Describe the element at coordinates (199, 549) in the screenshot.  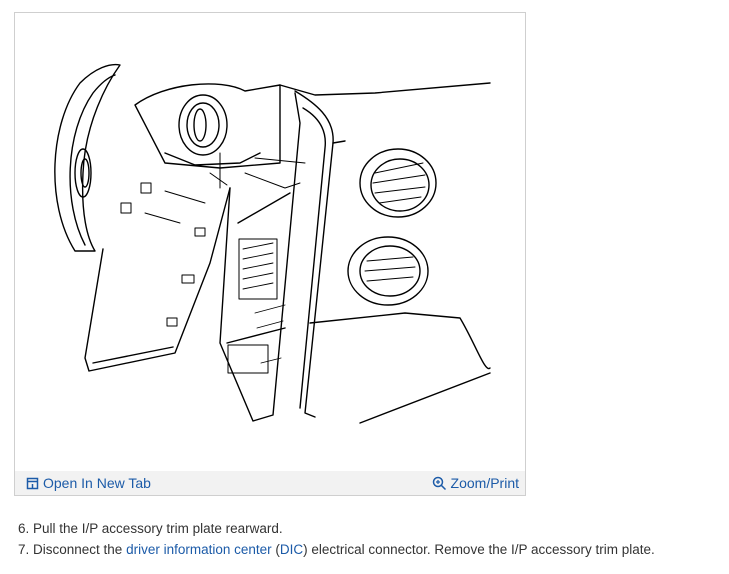
I see `driver-information-center-link: driver information center` at that location.